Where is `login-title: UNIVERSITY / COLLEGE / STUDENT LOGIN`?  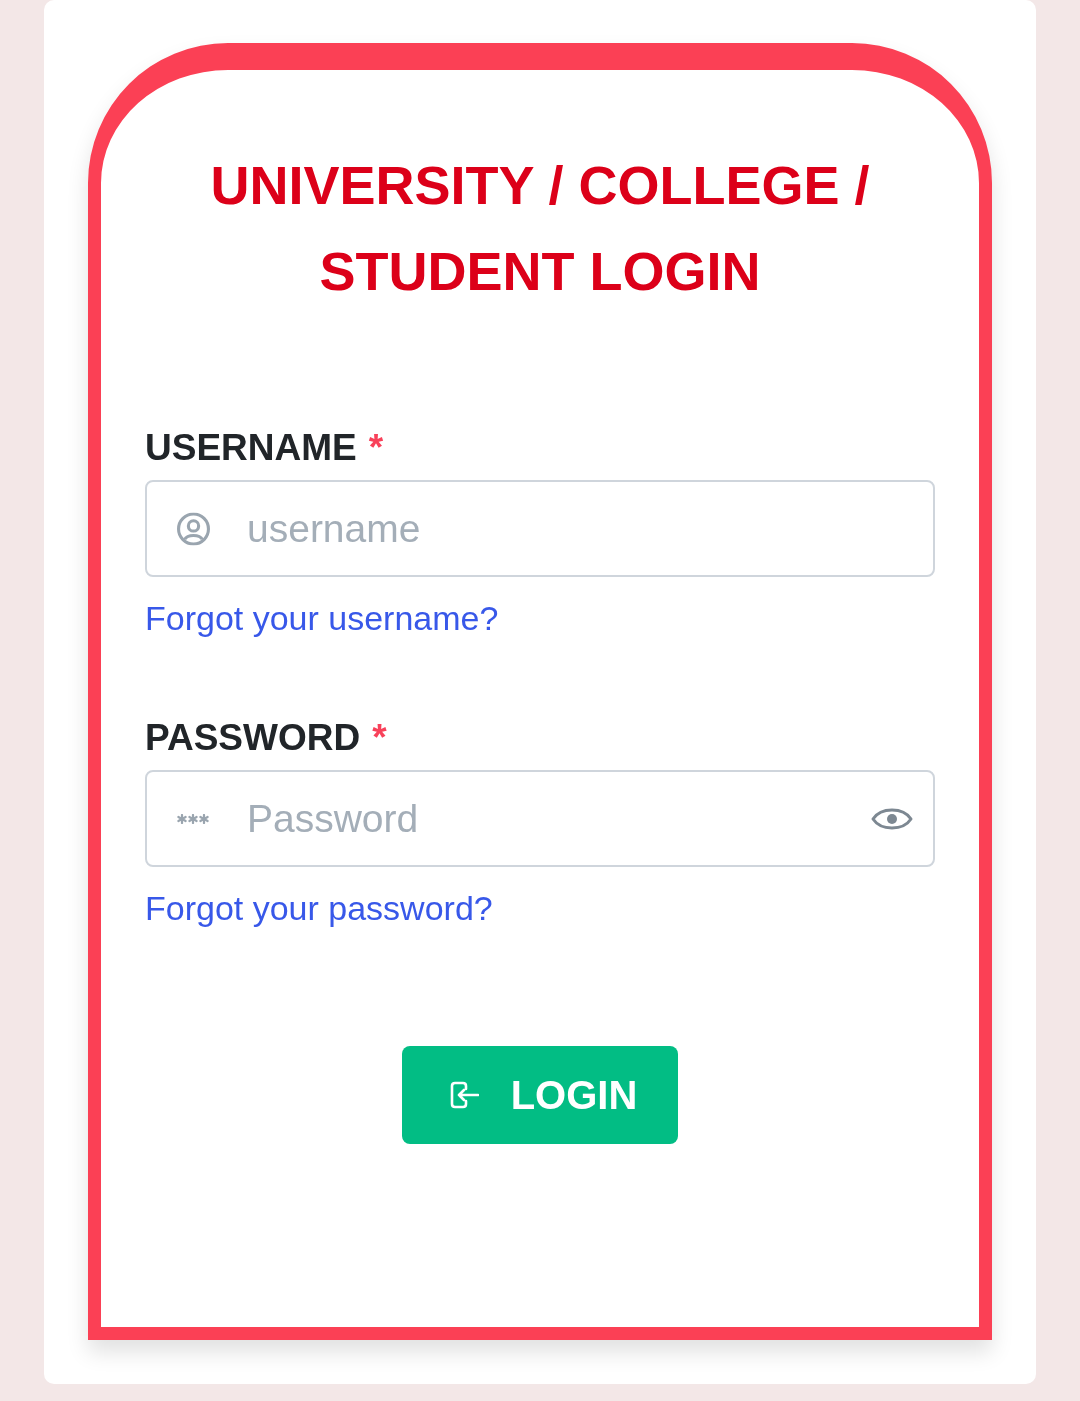
login-title: UNIVERSITY / COLLEGE / STUDENT LOGIN is located at coordinates (540, 228).